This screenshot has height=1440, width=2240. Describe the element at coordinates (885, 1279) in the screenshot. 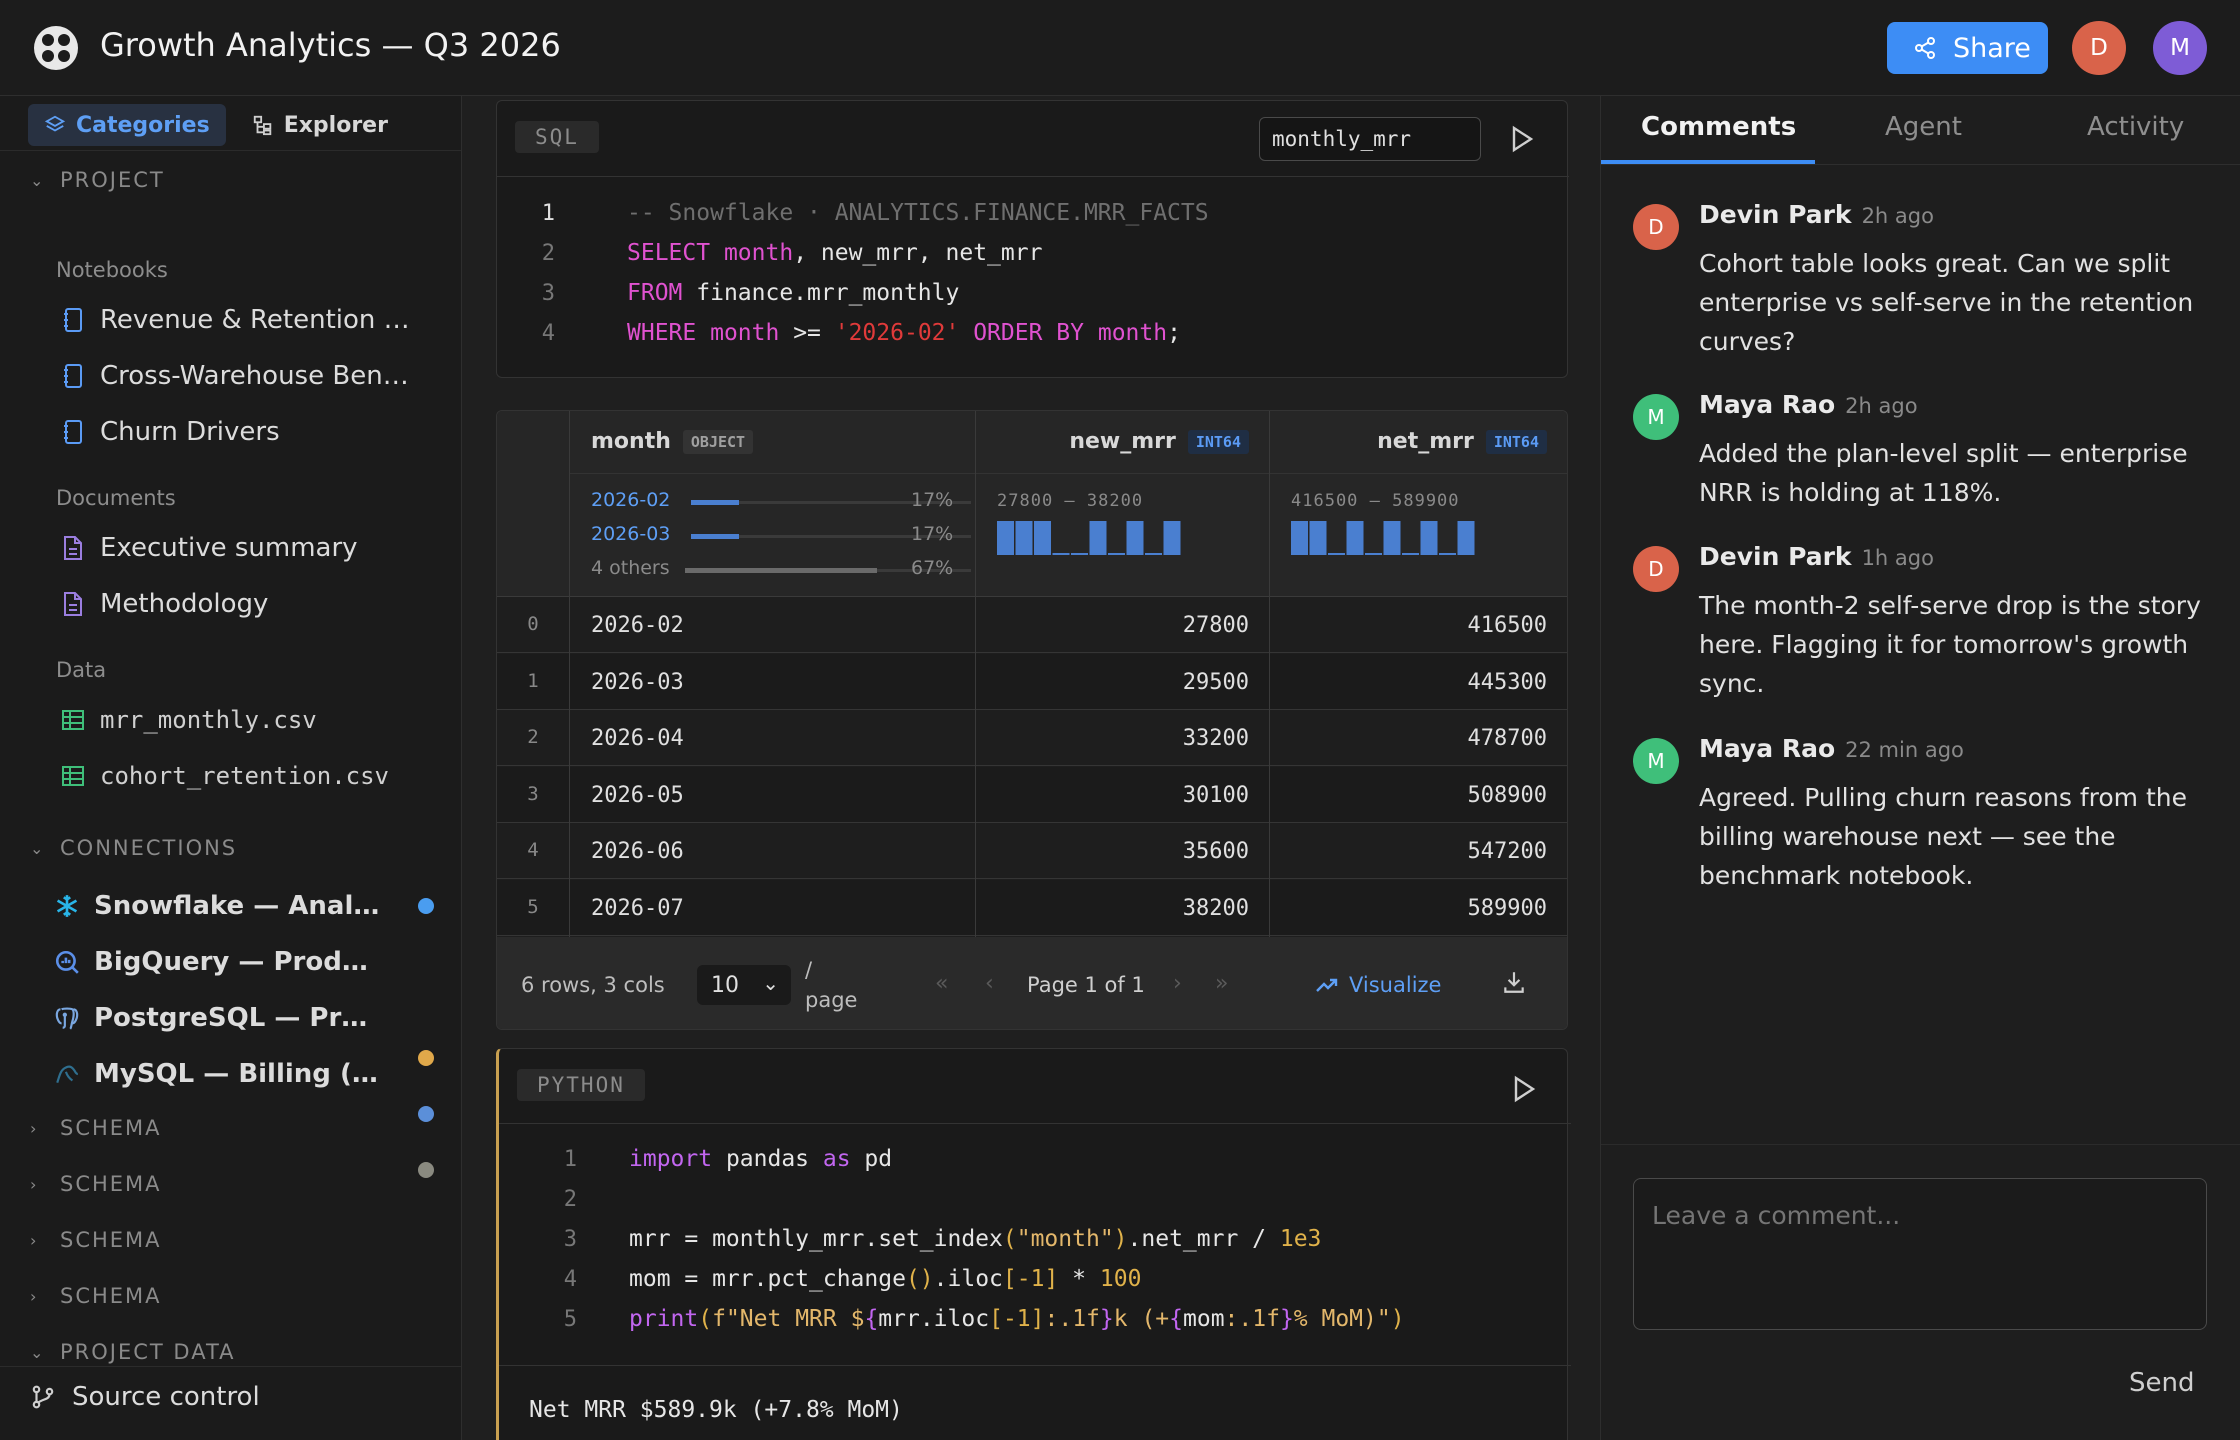

I see `code-line: mom = mrr.pct_change().iloc[-1] * 100` at that location.